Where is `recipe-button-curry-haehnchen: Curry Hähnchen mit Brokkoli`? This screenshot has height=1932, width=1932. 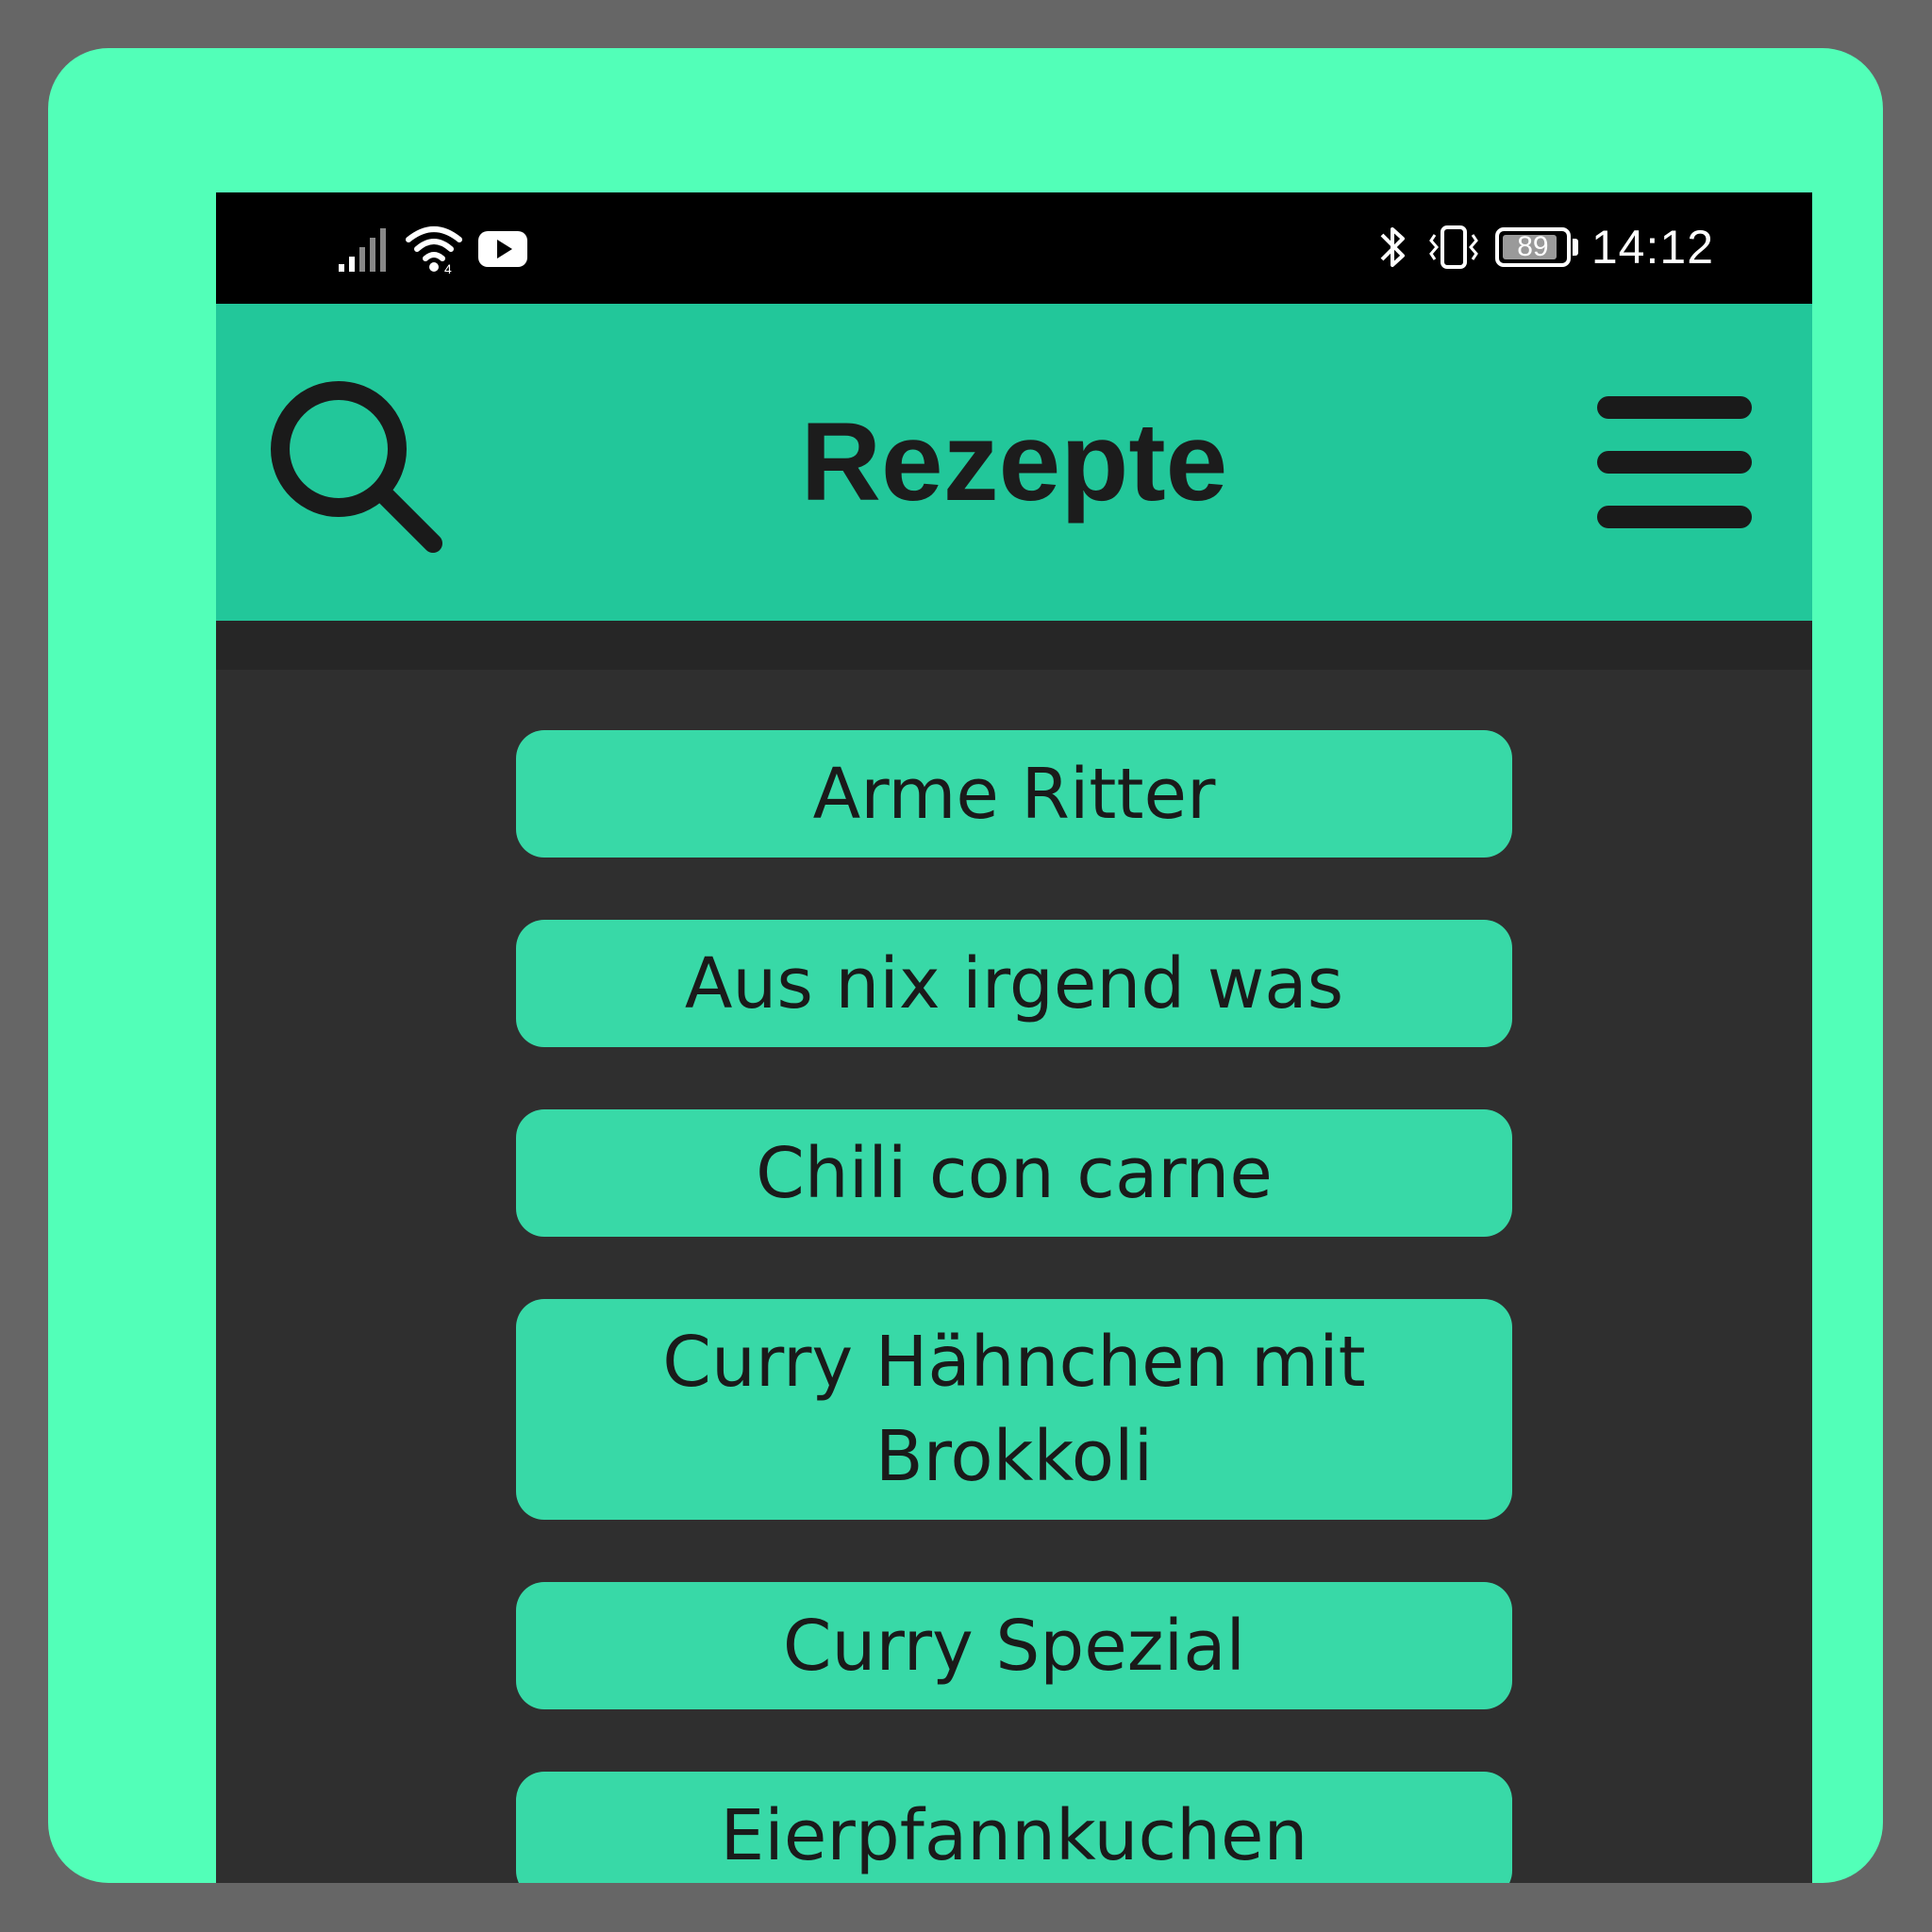
recipe-button-curry-haehnchen: Curry Hähnchen mit Brokkoli is located at coordinates (1014, 1410).